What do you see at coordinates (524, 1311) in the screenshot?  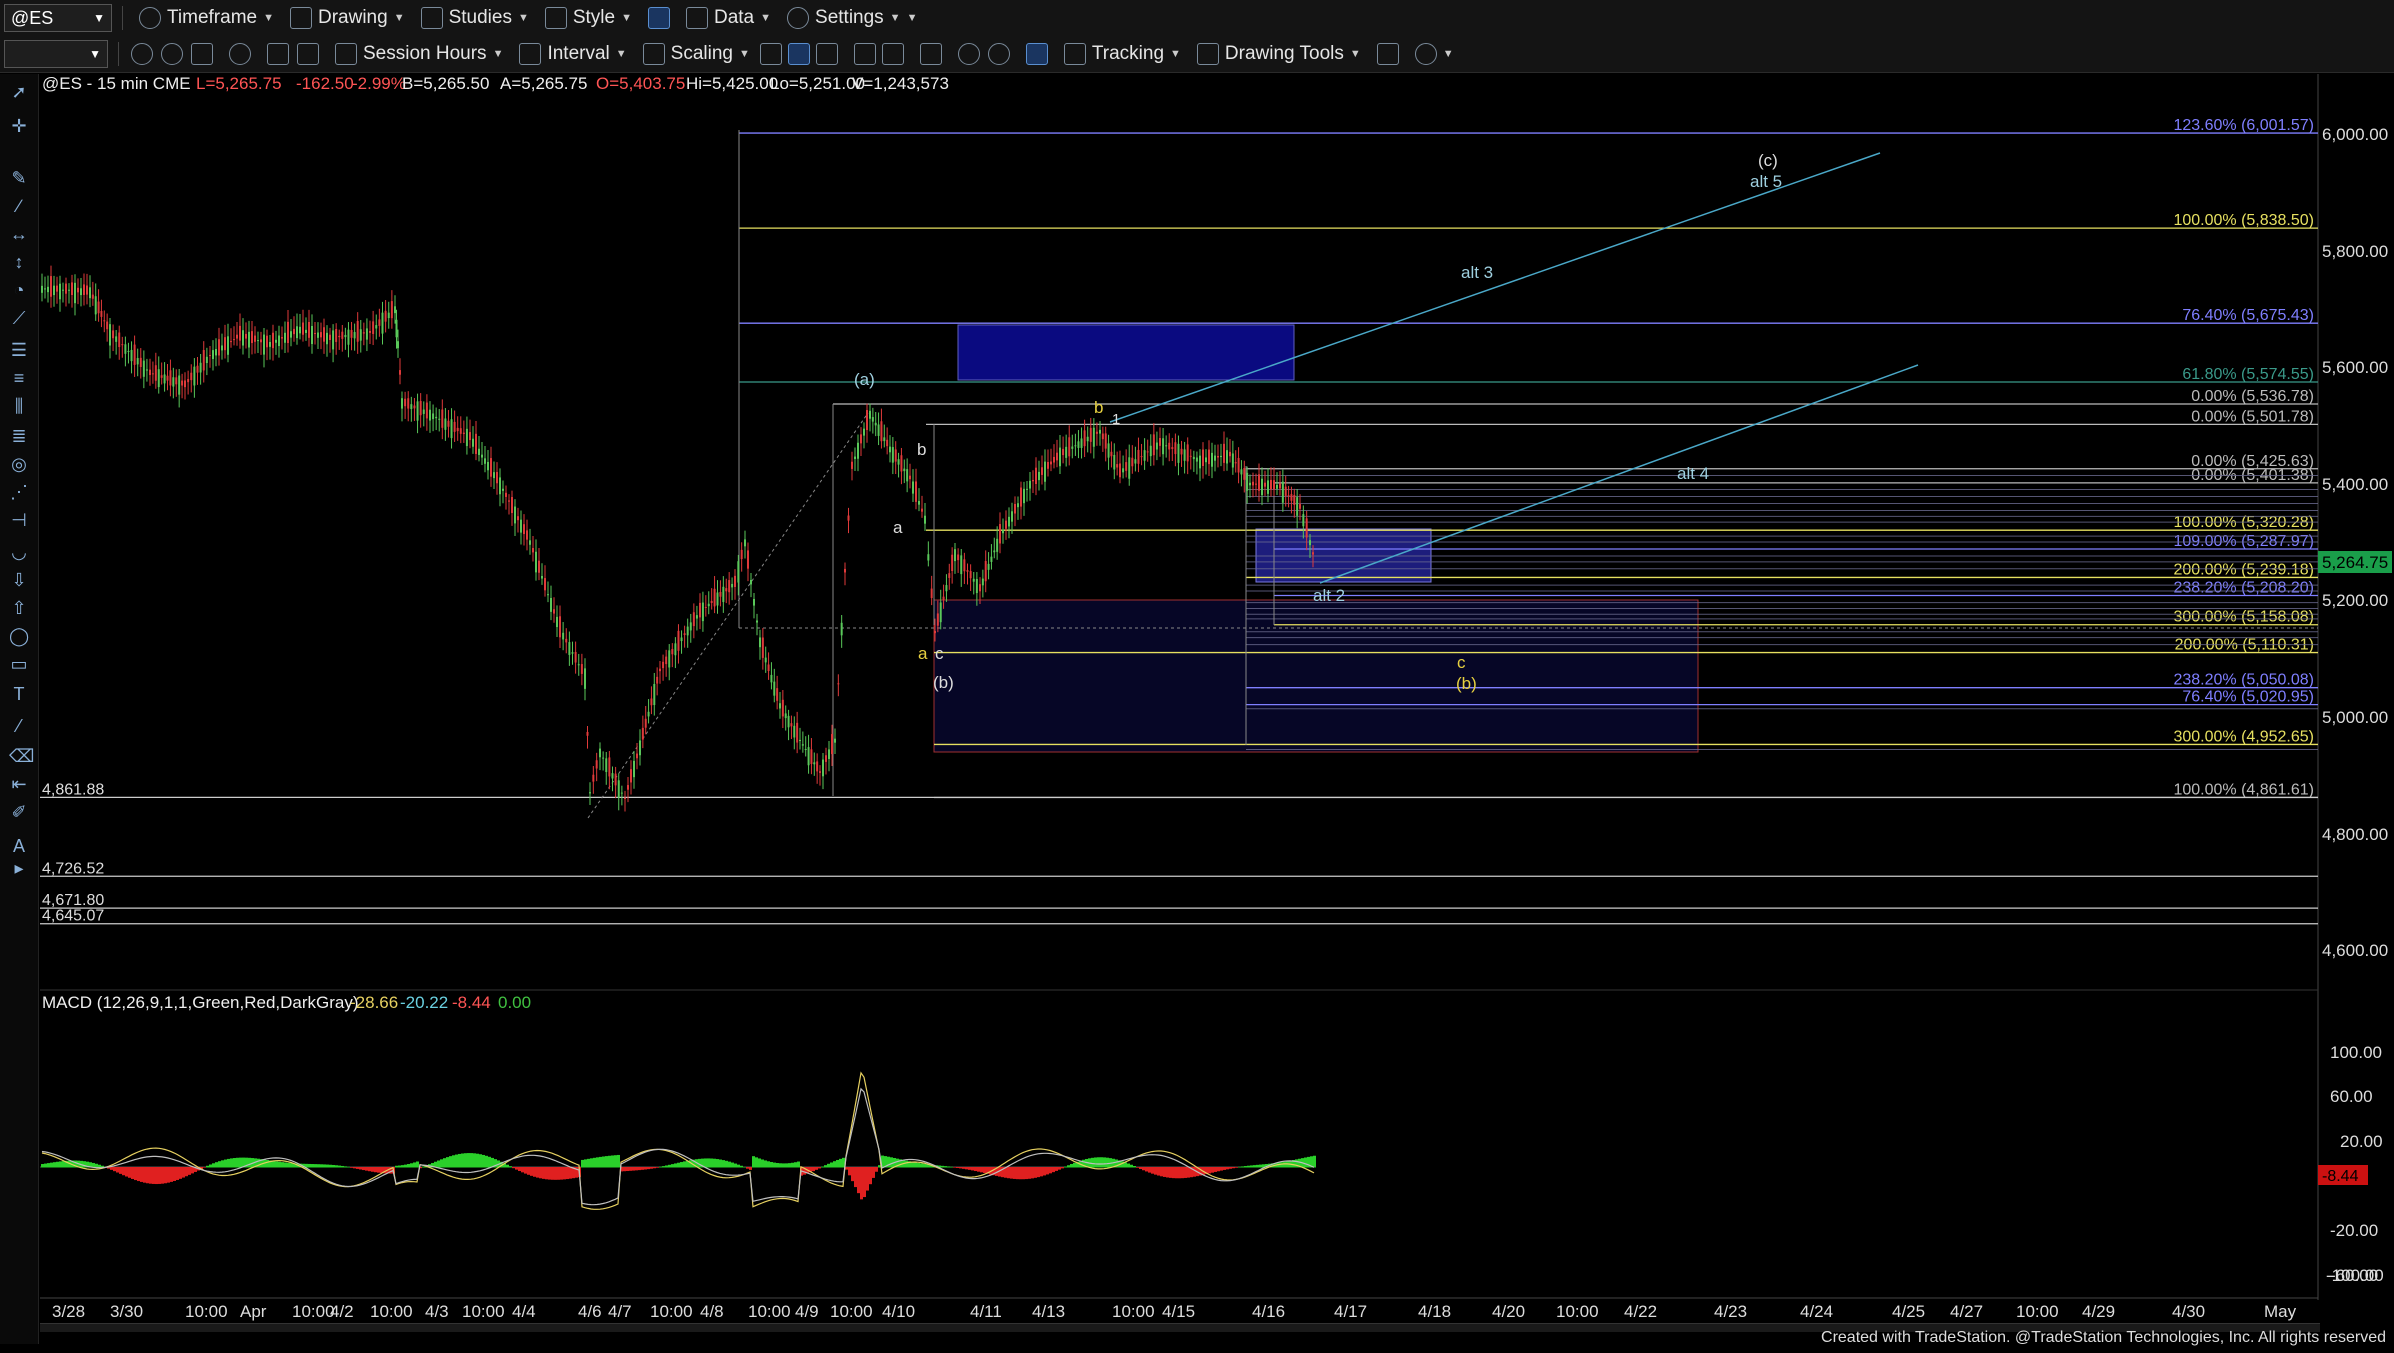 I see `time-tick: 4/4` at bounding box center [524, 1311].